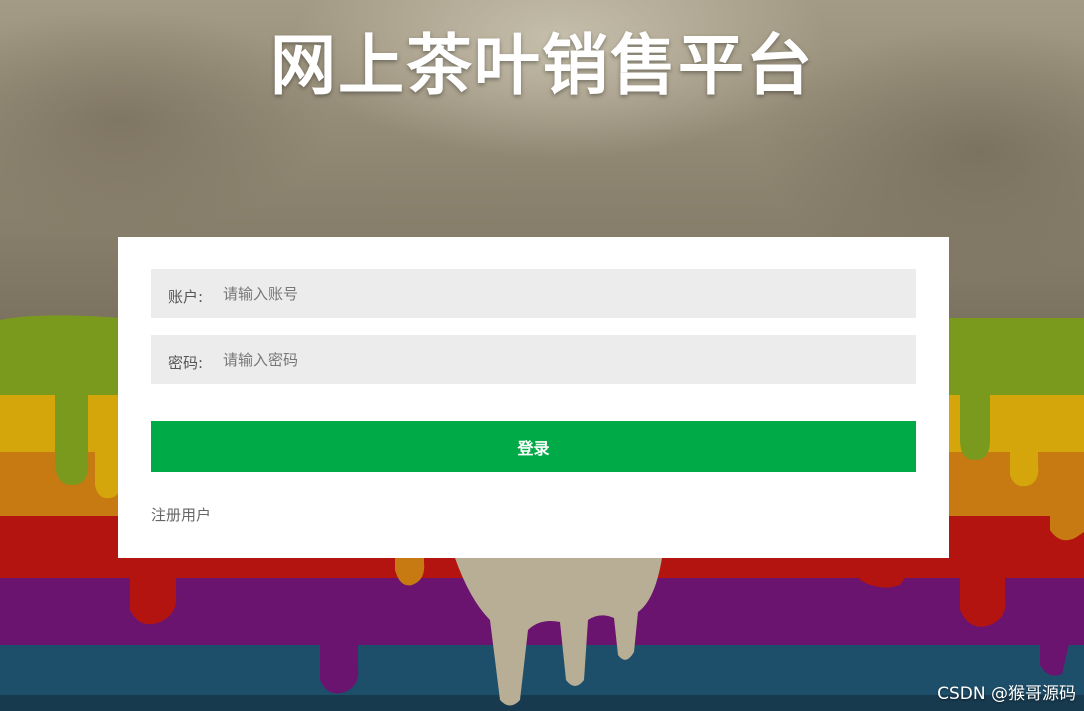 This screenshot has height=711, width=1084. What do you see at coordinates (563, 359) in the screenshot?
I see `password-input` at bounding box center [563, 359].